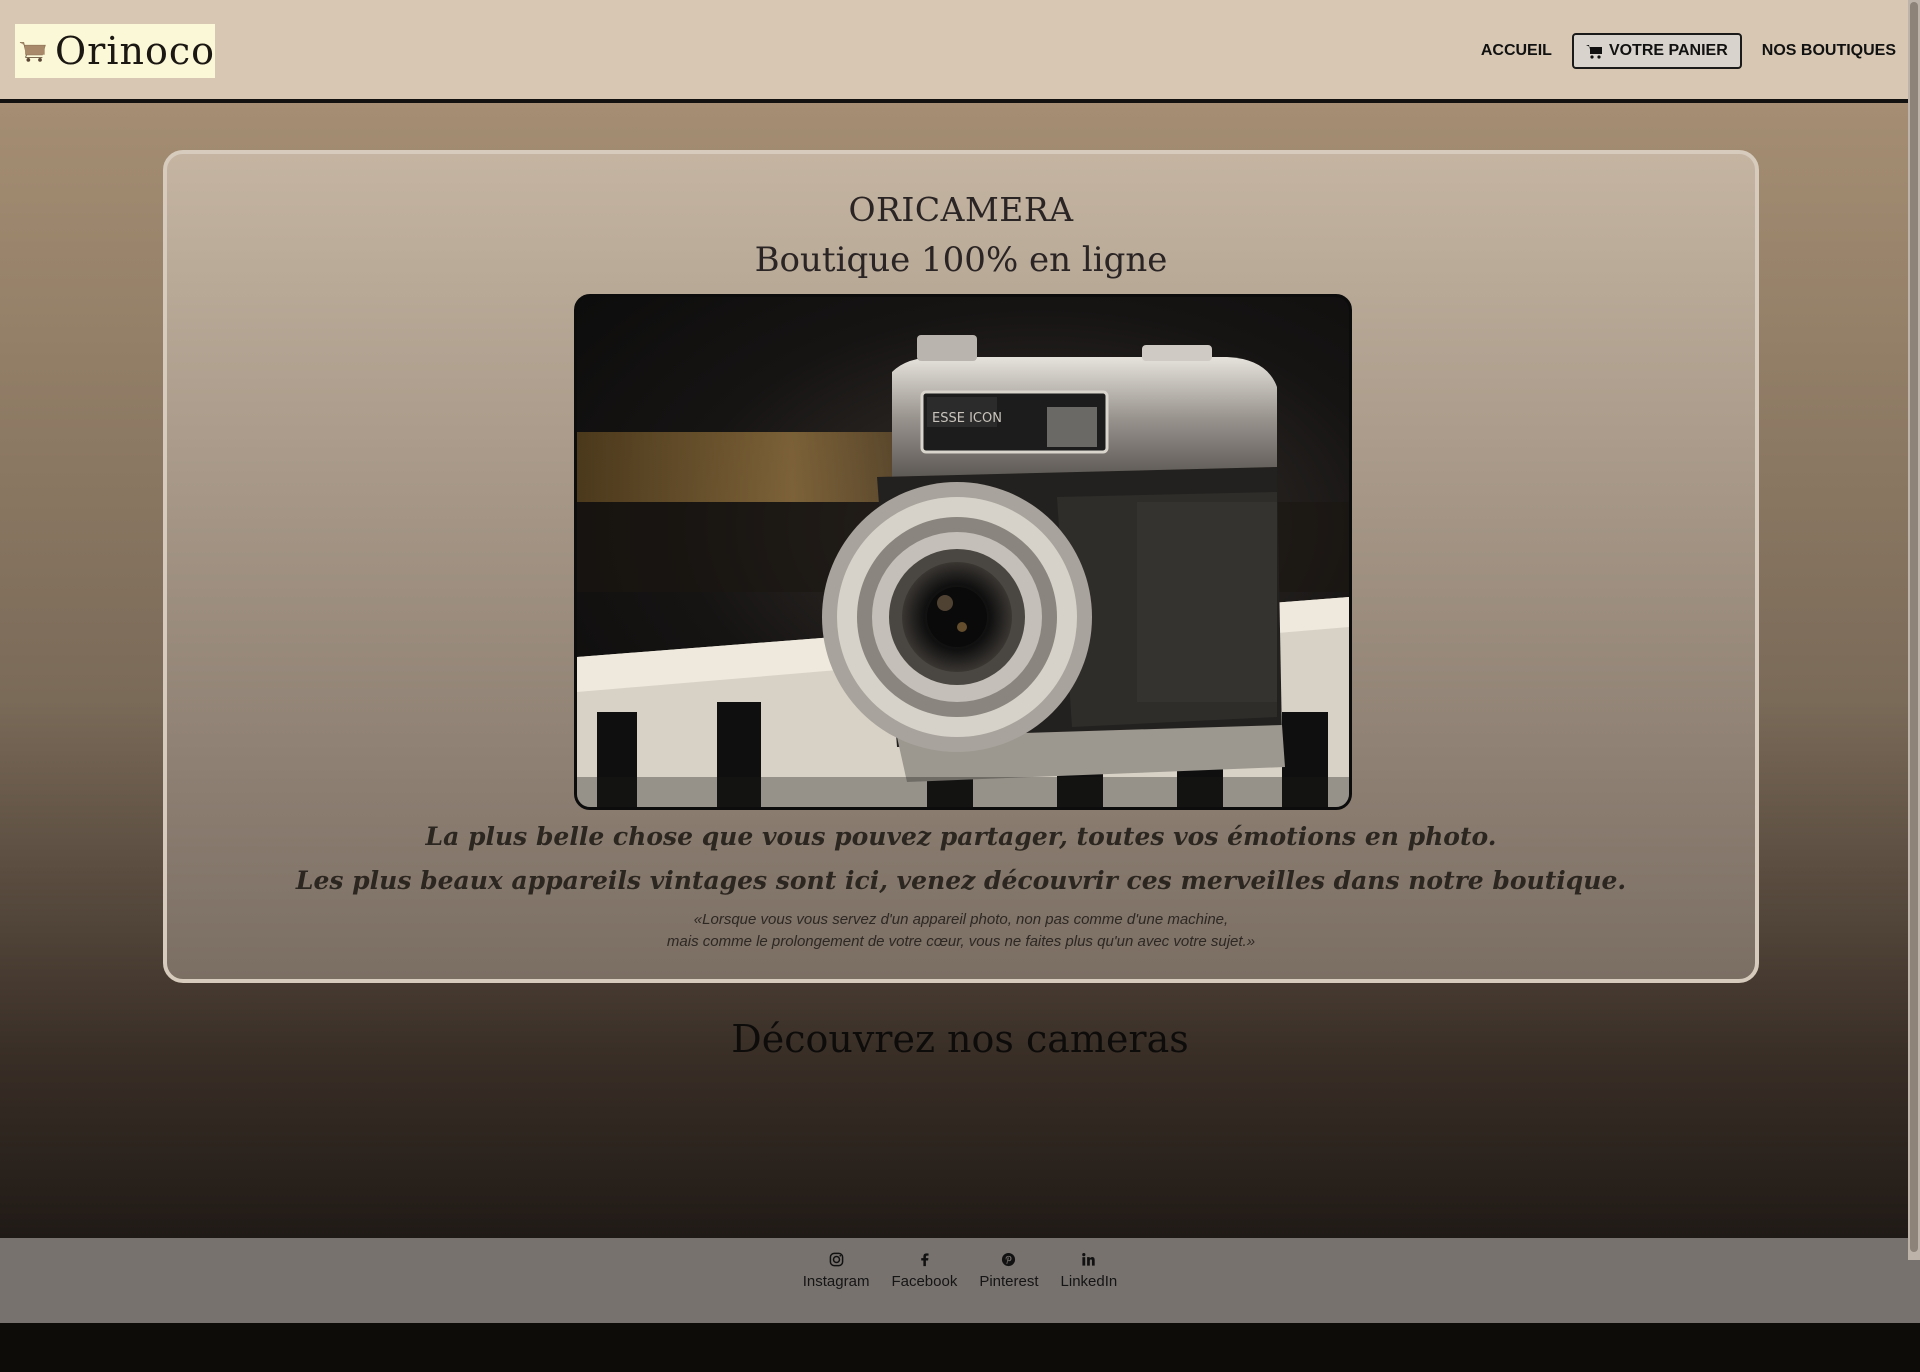  What do you see at coordinates (961, 260) in the screenshot?
I see `hero-subtitle: Boutique 100% en ligne` at bounding box center [961, 260].